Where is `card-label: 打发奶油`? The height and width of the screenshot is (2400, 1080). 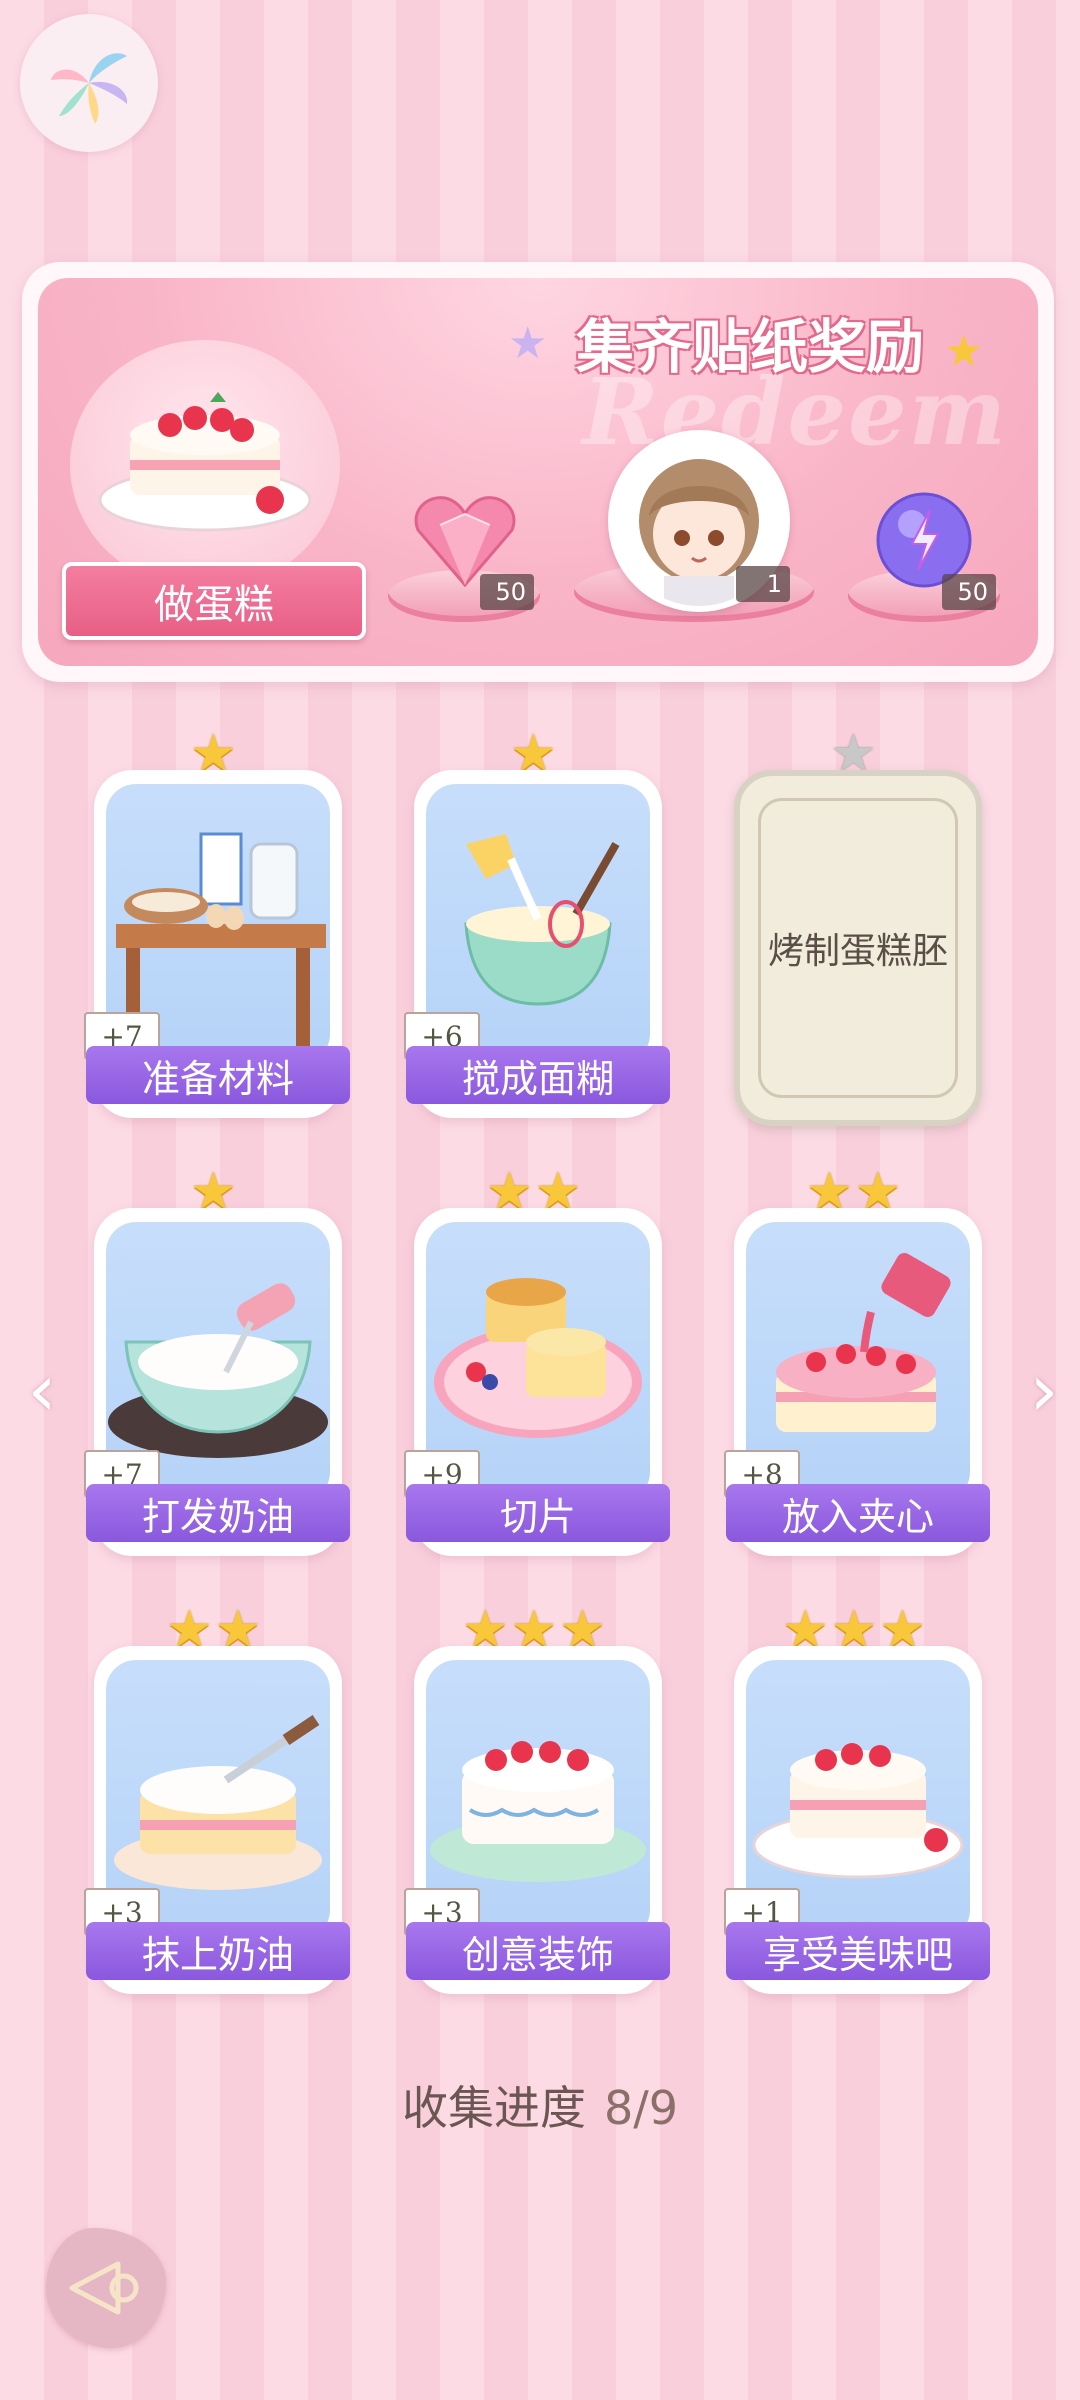 card-label: 打发奶油 is located at coordinates (218, 1513).